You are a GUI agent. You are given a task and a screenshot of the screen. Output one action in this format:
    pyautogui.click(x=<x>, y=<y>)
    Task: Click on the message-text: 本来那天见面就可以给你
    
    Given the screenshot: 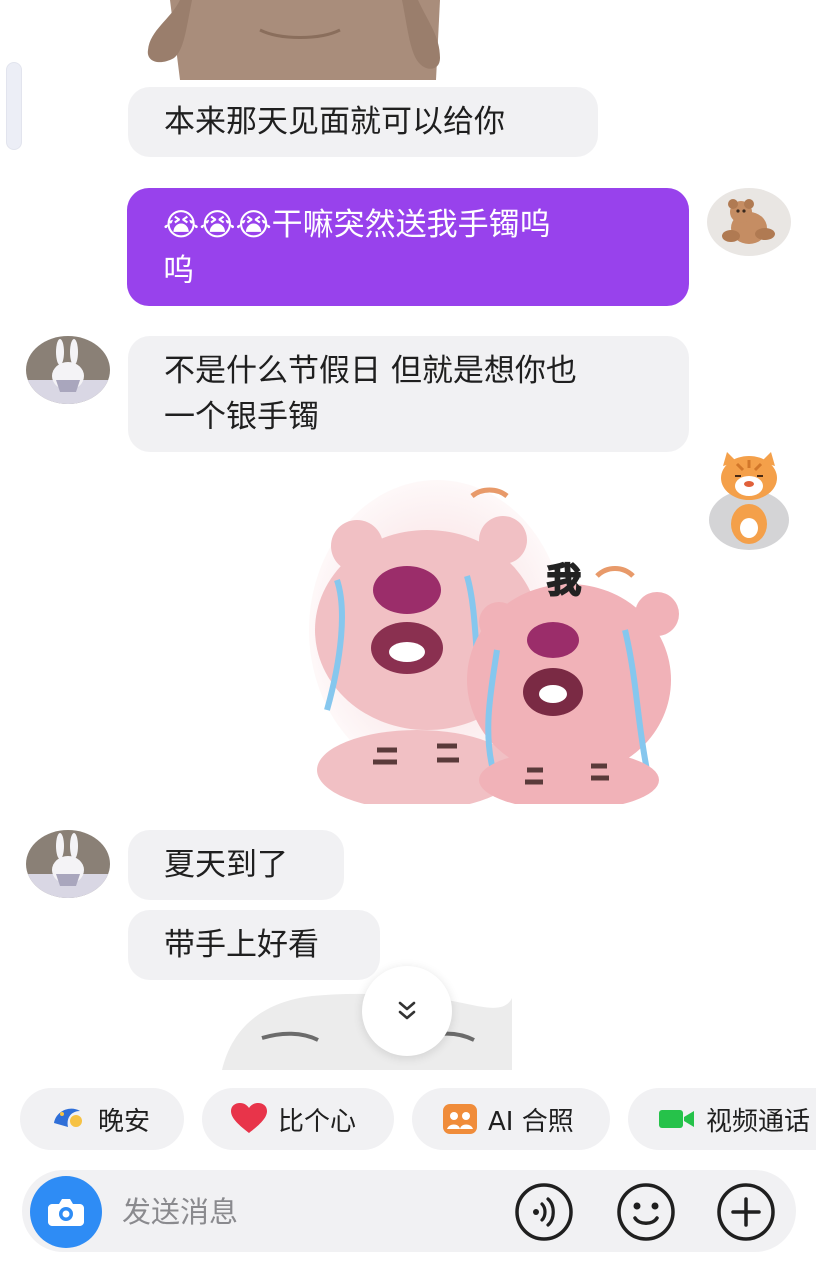 What is the action you would take?
    pyautogui.click(x=334, y=122)
    